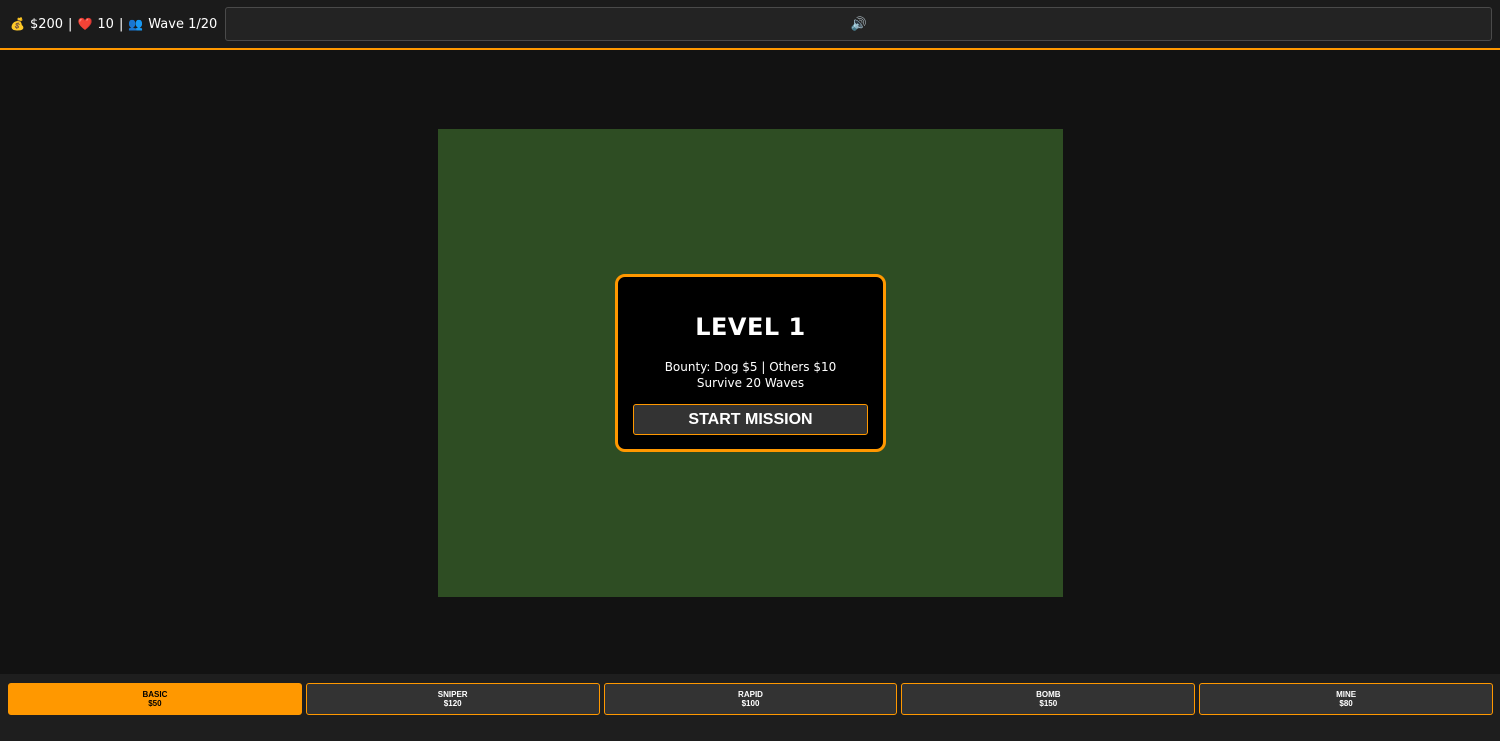  What do you see at coordinates (1048, 694) in the screenshot?
I see `tower-name: BOMB` at bounding box center [1048, 694].